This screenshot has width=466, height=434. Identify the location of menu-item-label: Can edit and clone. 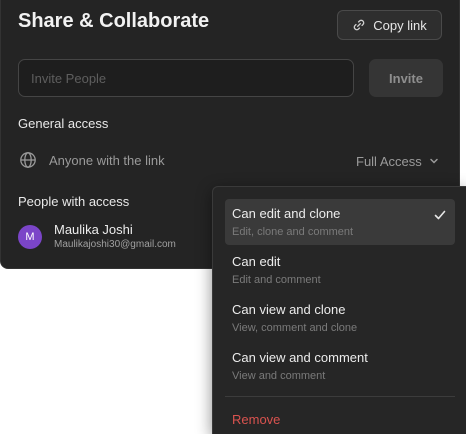
(286, 213).